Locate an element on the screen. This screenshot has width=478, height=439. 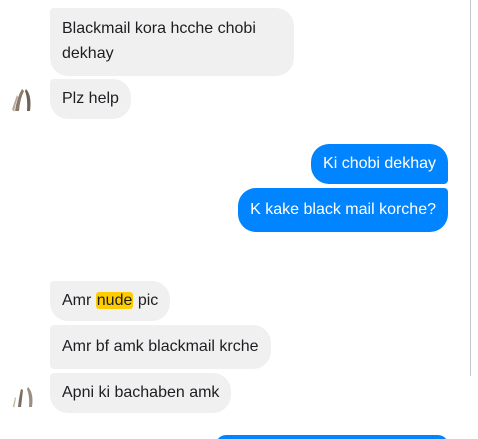
incoming-message: Apni ki bachaben amk is located at coordinates (141, 393).